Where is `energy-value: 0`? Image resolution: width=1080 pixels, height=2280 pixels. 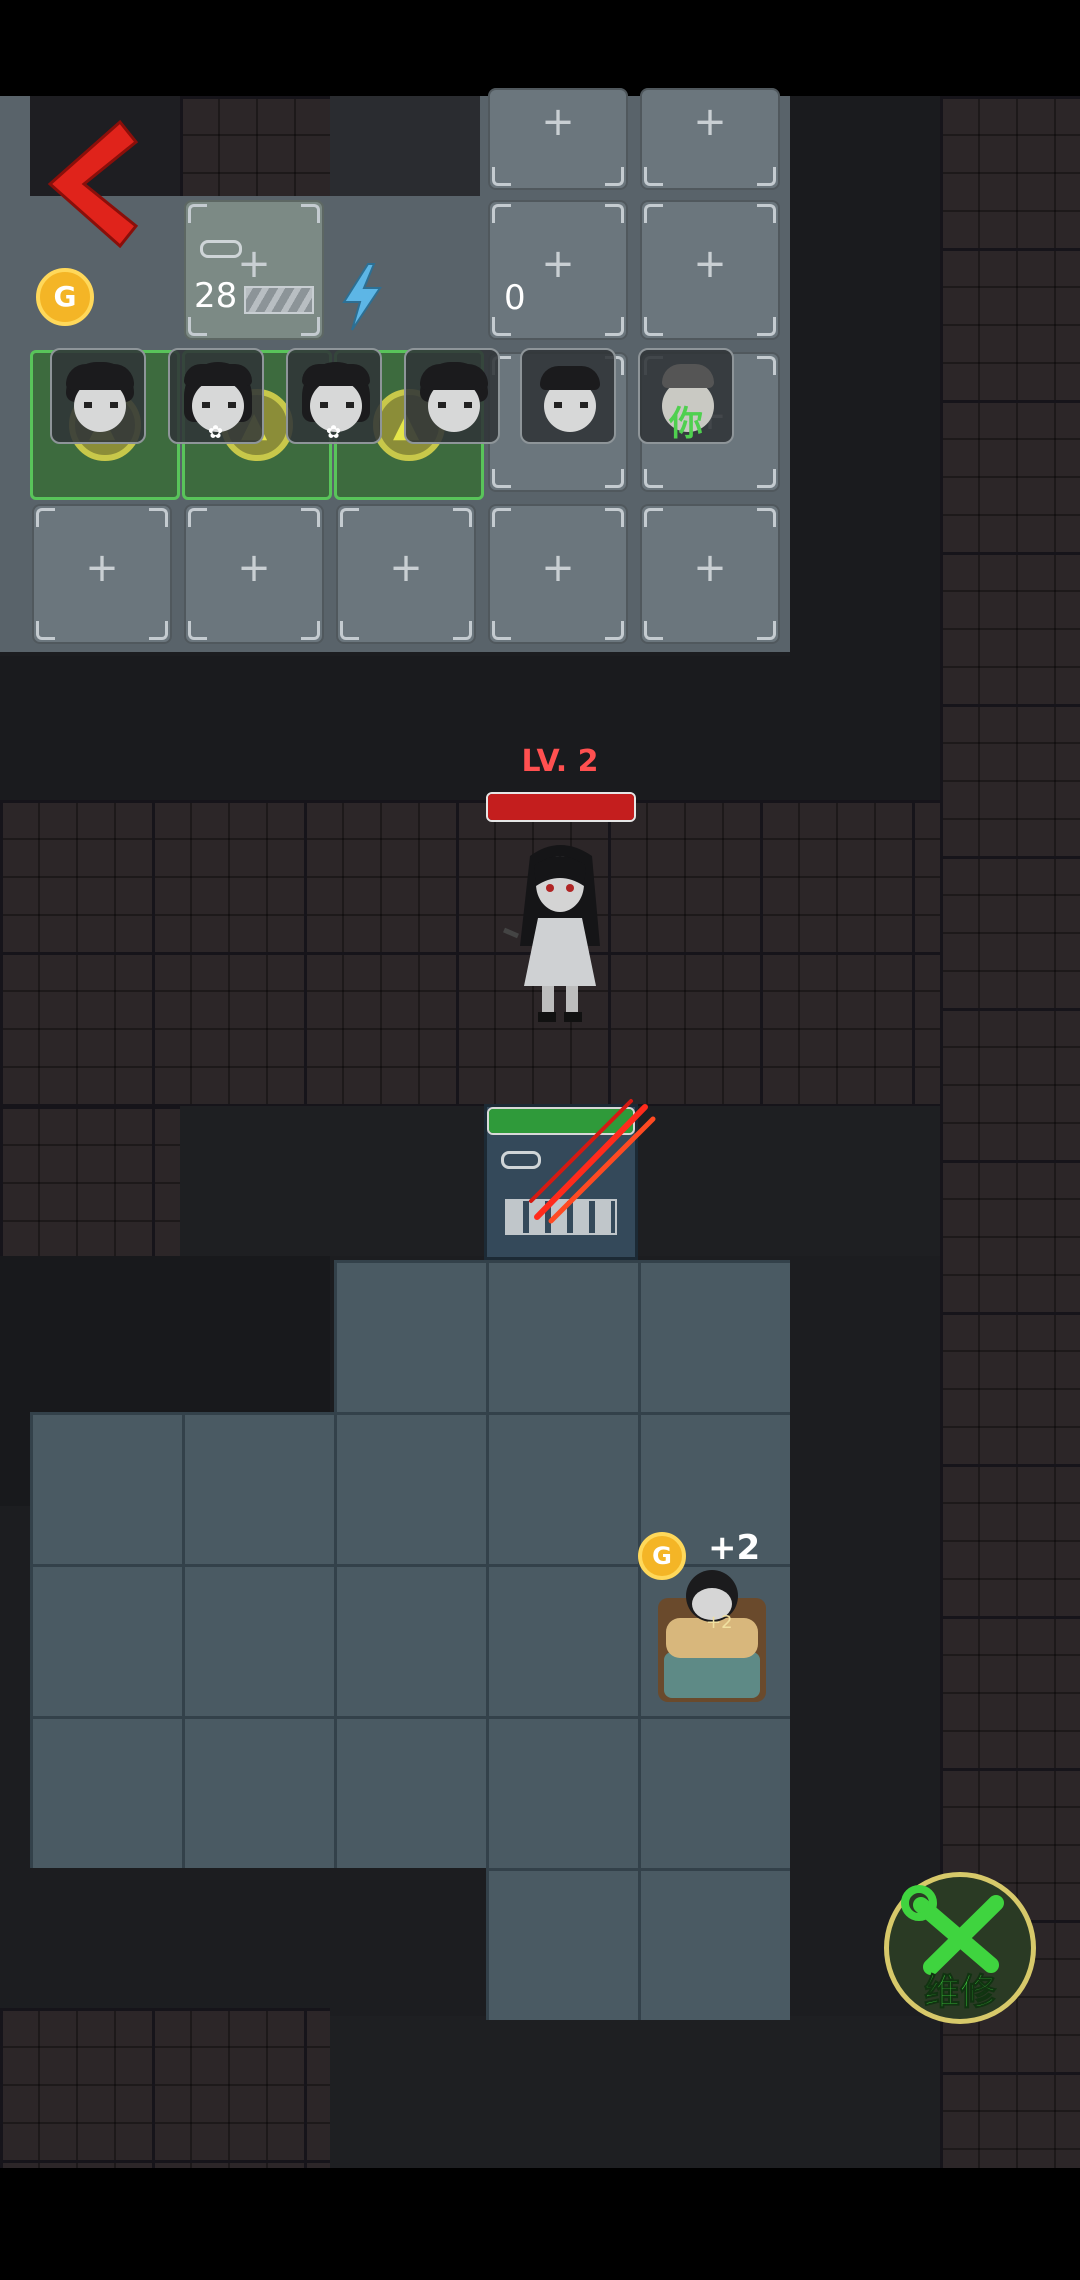 energy-value: 0 is located at coordinates (515, 298).